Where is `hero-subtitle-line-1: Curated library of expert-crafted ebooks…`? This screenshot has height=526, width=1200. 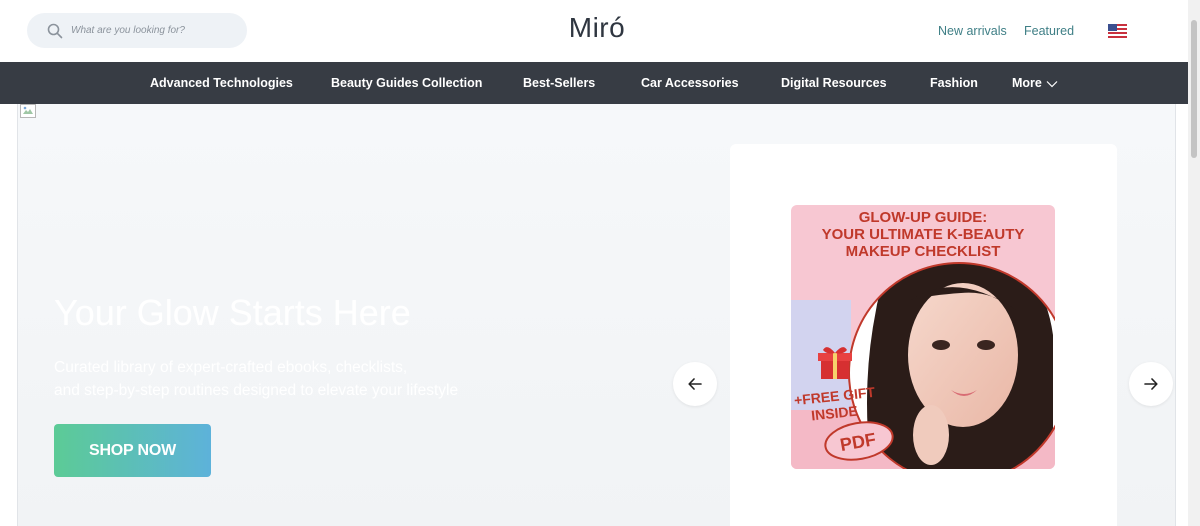 hero-subtitle-line-1: Curated library of expert-crafted ebooks… is located at coordinates (231, 367).